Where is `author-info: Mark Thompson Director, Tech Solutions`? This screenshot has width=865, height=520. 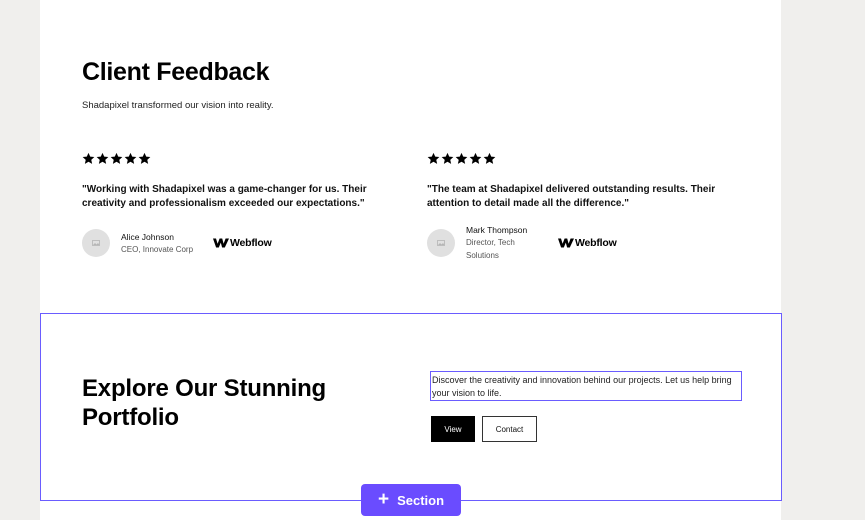 author-info: Mark Thompson Director, Tech Solutions is located at coordinates (507, 243).